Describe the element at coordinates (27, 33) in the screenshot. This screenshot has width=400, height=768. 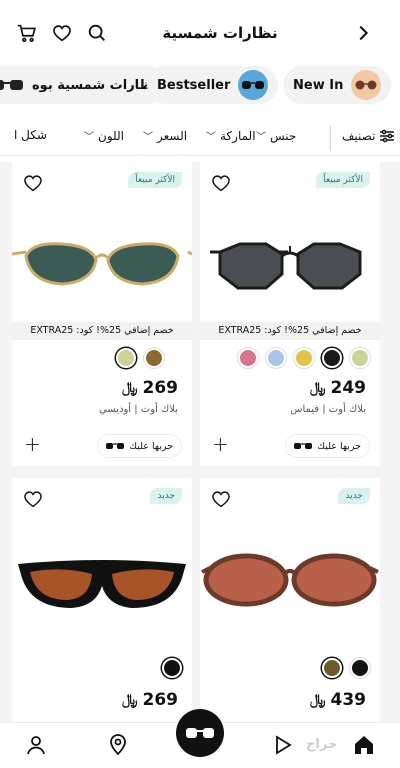
I see `cart-icon` at that location.